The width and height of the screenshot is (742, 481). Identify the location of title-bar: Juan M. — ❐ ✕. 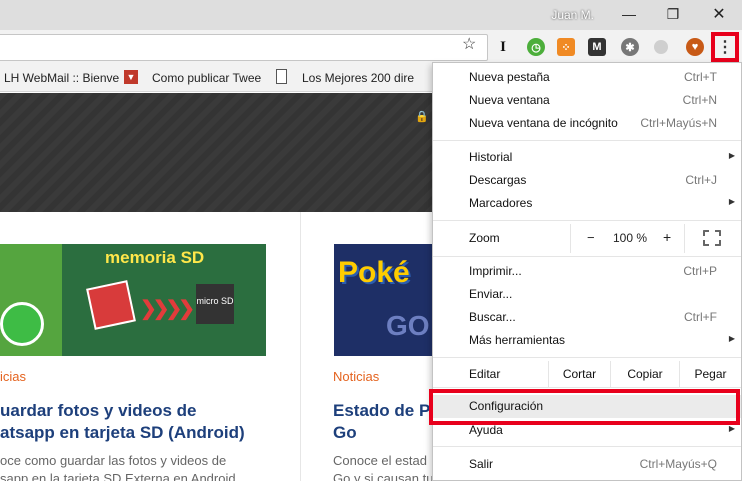
(371, 15).